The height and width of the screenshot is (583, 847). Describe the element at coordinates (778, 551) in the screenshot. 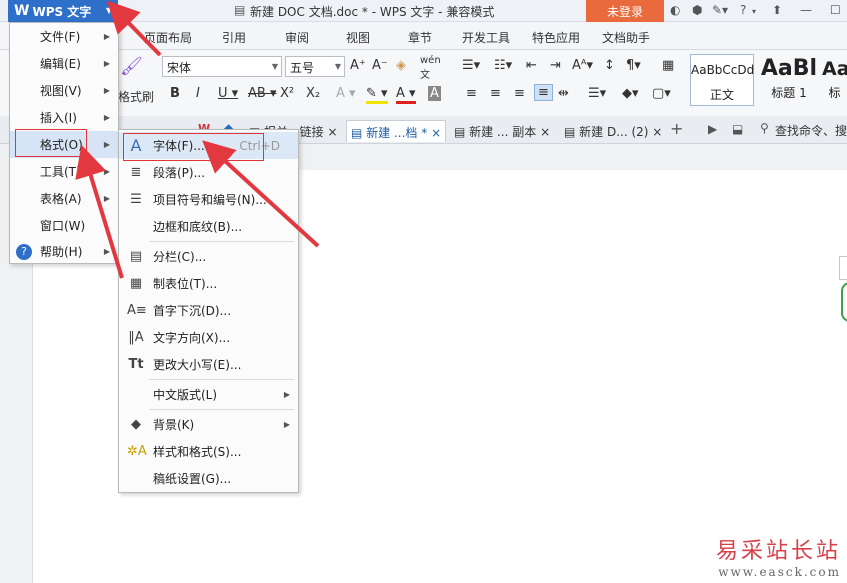

I see `watermark-title: 易采站长站` at that location.